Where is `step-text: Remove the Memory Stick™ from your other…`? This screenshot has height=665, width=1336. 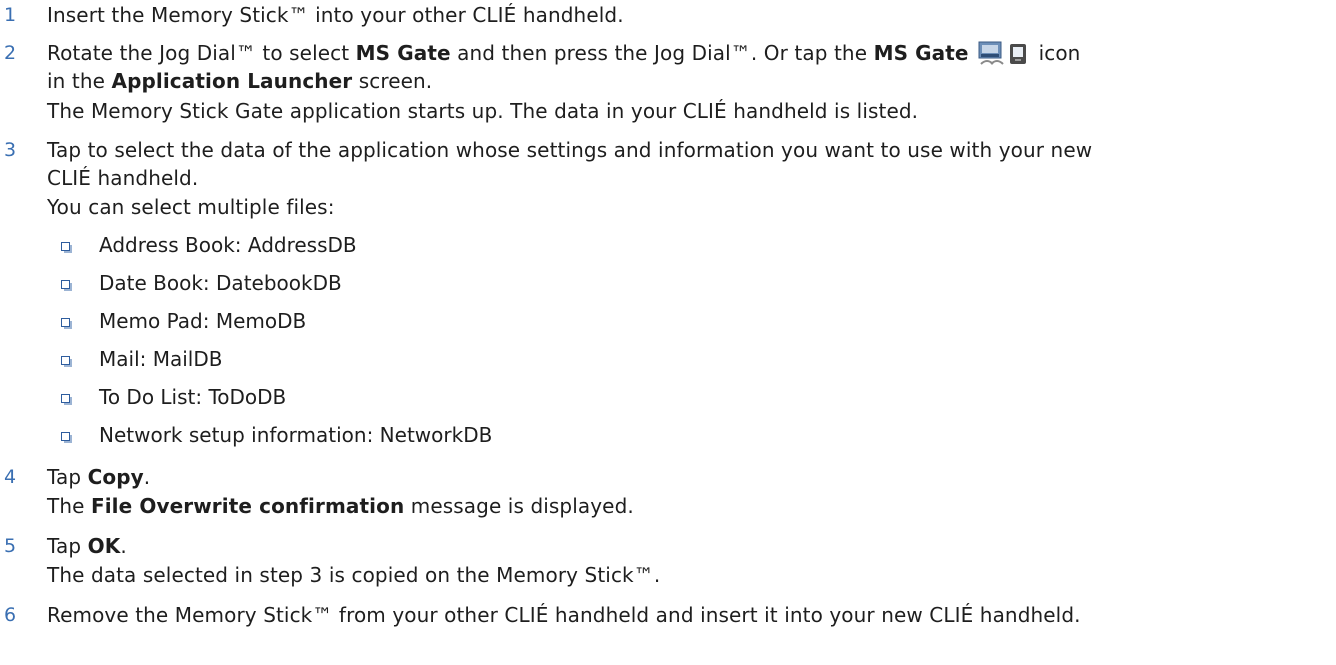 step-text: Remove the Memory Stick™ from your other… is located at coordinates (564, 615).